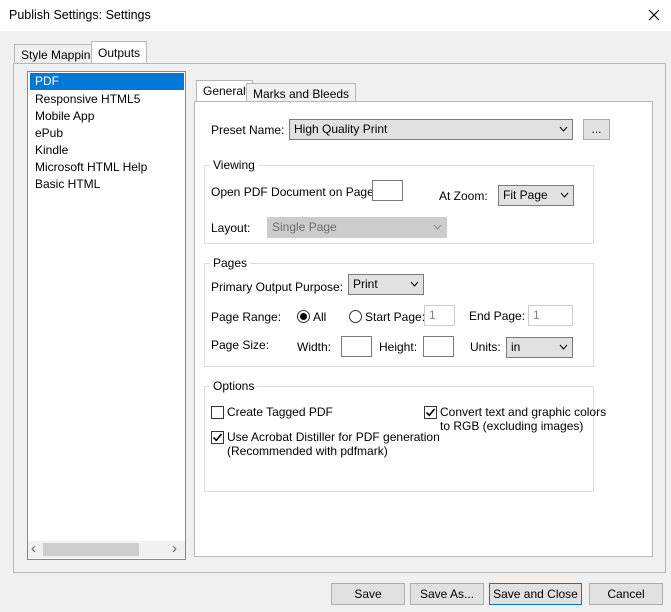 This screenshot has width=671, height=612. What do you see at coordinates (33, 548) in the screenshot?
I see `scroll-left-icon: ‹` at bounding box center [33, 548].